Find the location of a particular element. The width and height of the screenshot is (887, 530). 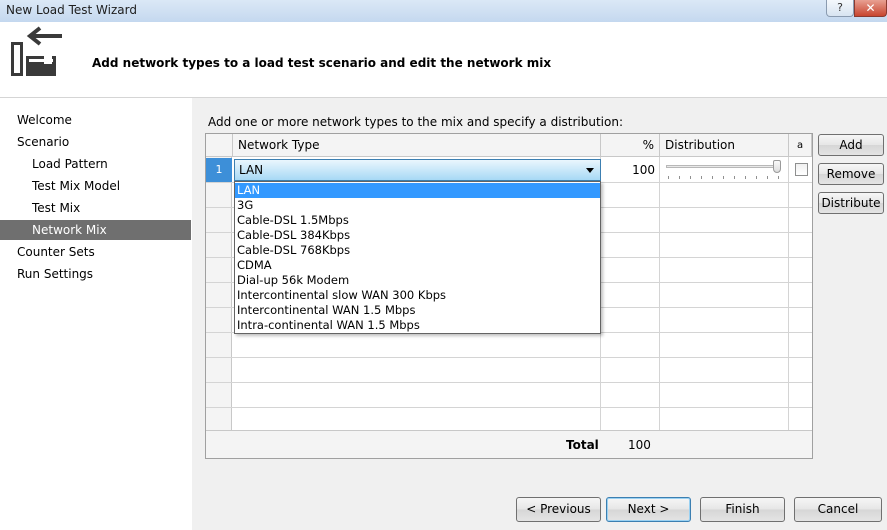

dropdown-option: 3G is located at coordinates (417, 205).